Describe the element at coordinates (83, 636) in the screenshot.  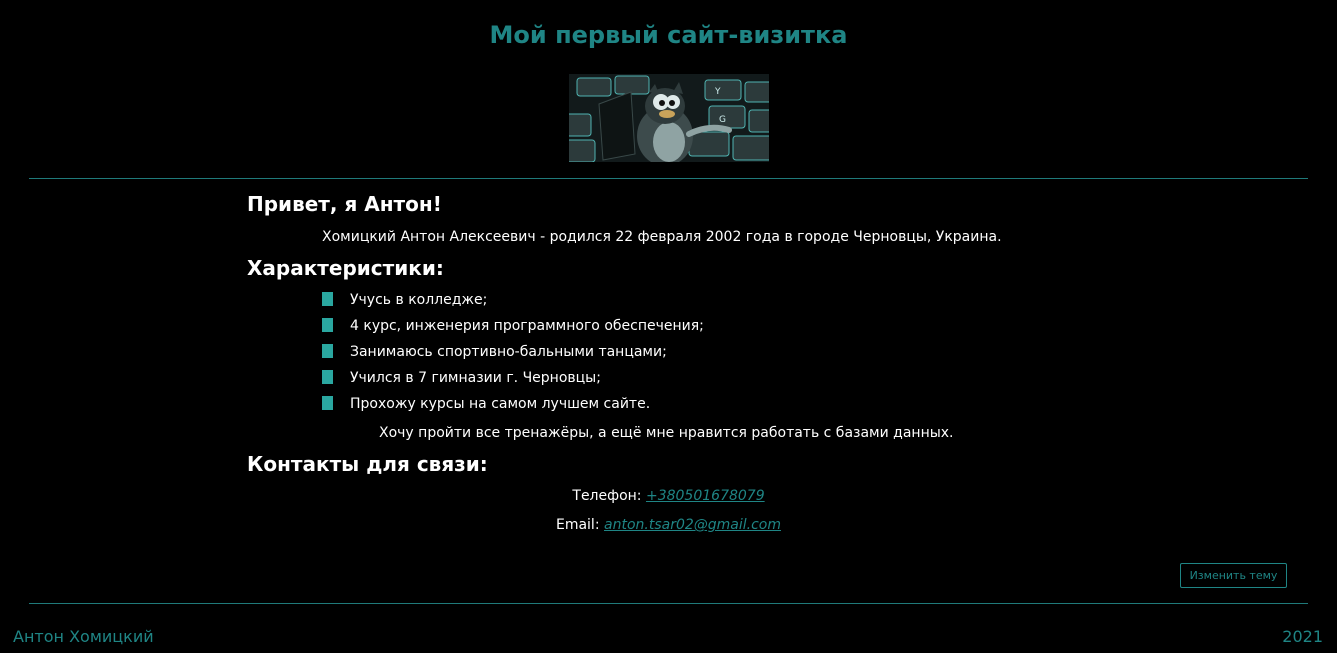
I see `footer-author: Антон Хомицкий` at that location.